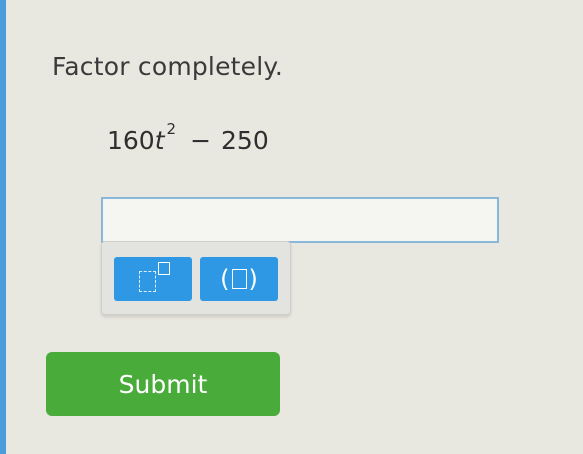 The height and width of the screenshot is (454, 583). I want to click on math-palette: (), so click(196, 278).